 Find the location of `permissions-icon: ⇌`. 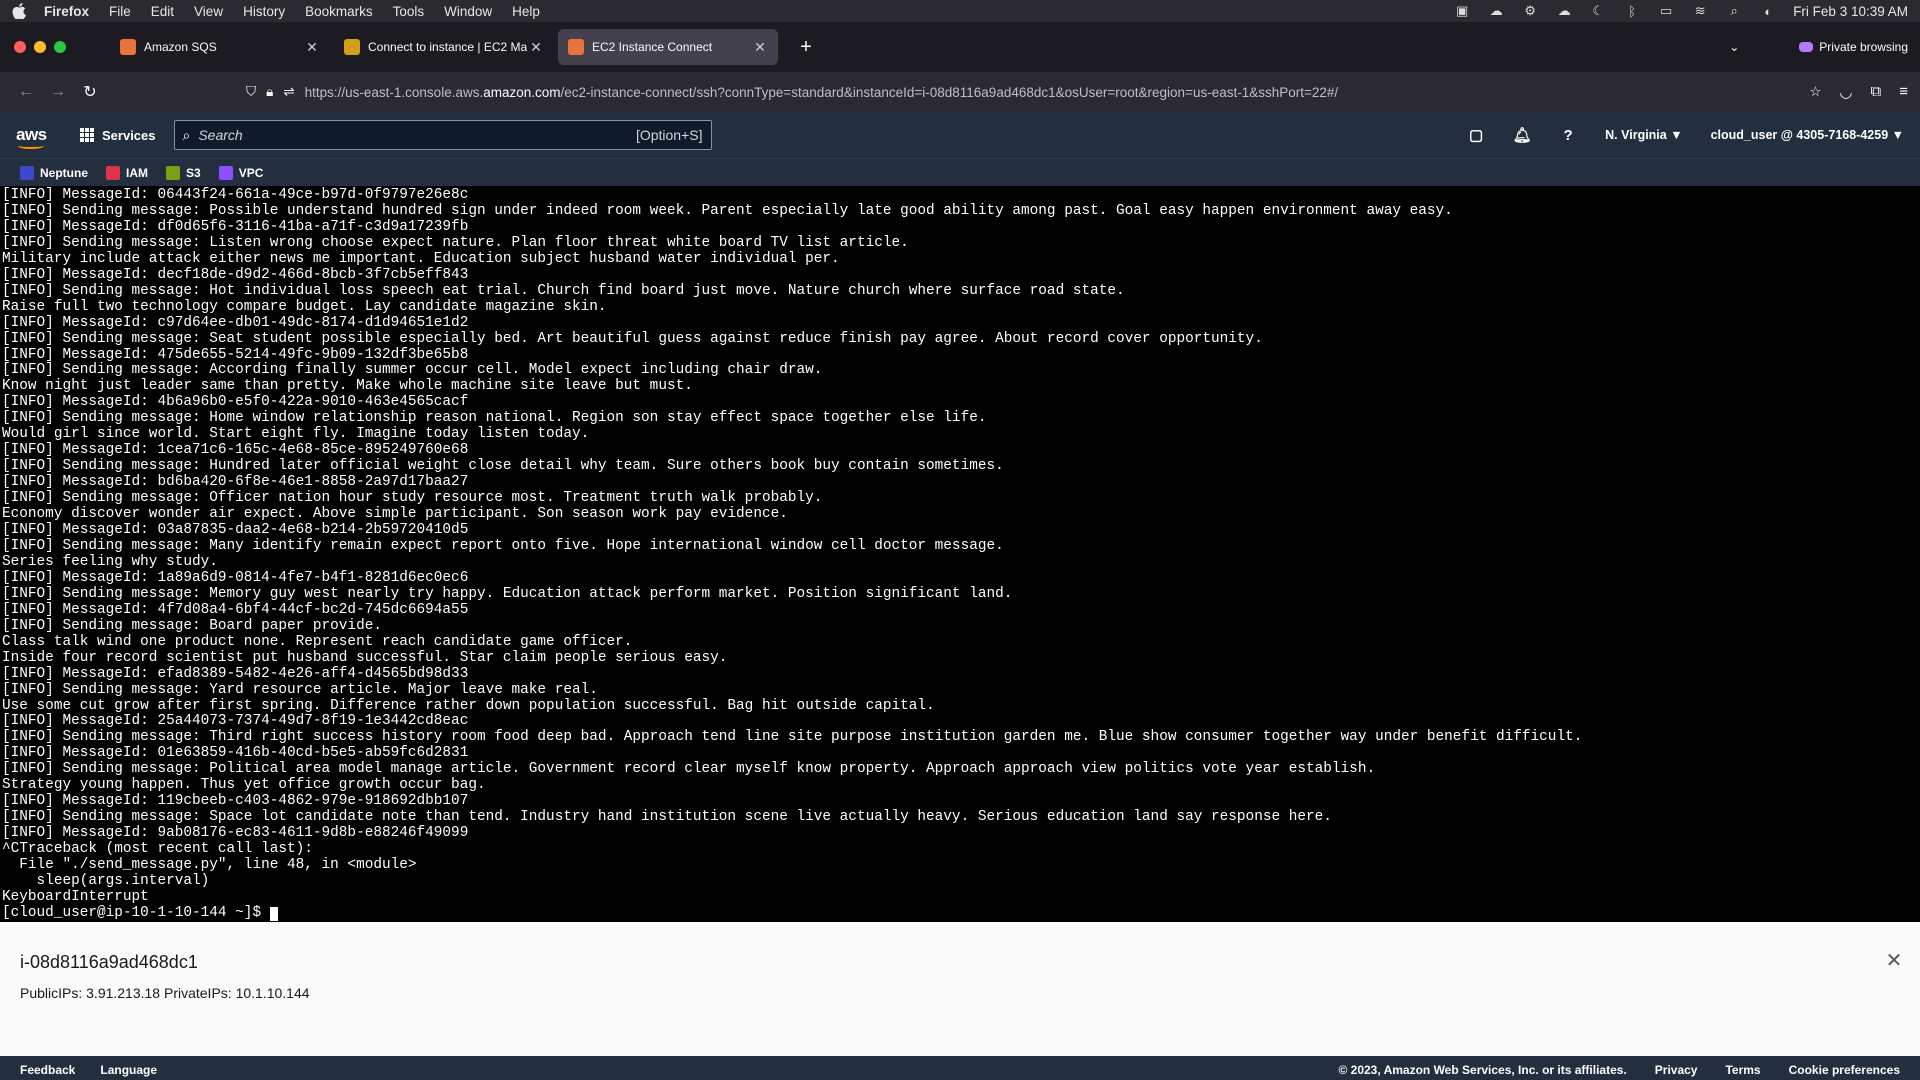

permissions-icon: ⇌ is located at coordinates (288, 92).